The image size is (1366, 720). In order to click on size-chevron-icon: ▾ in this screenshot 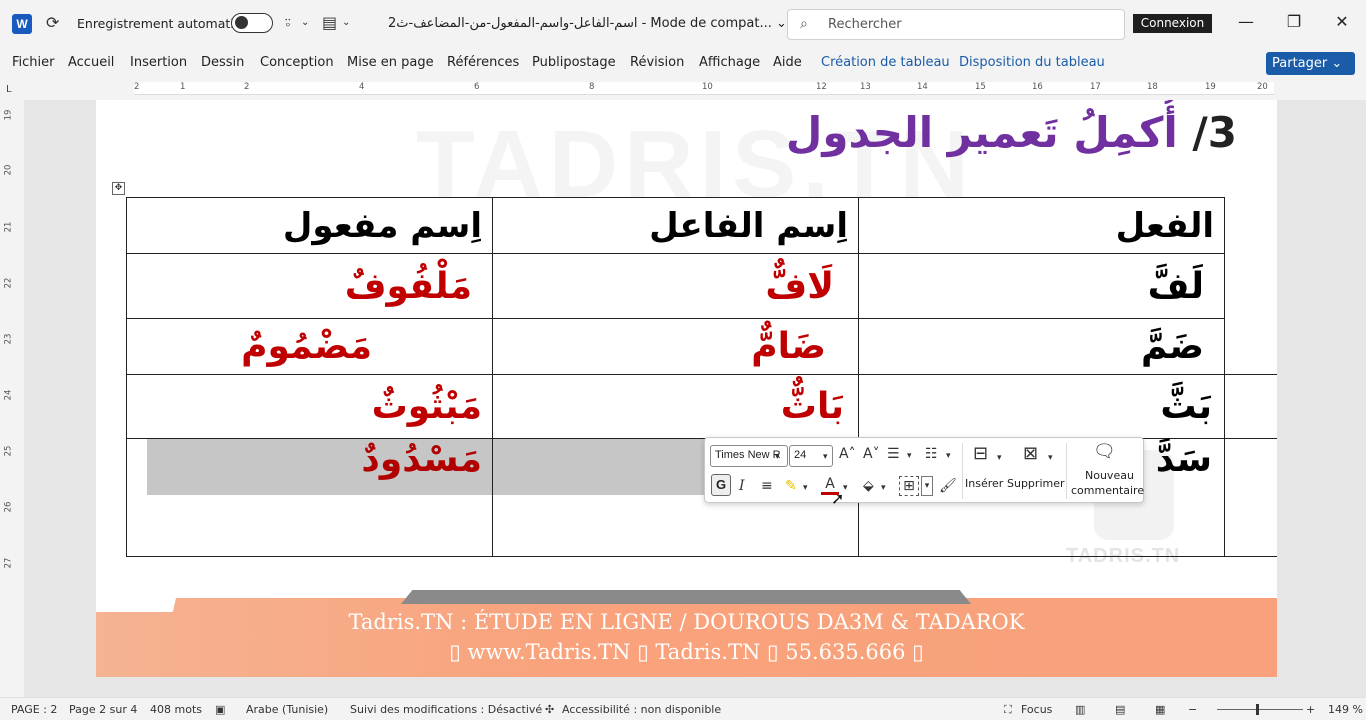, I will do `click(825, 457)`.